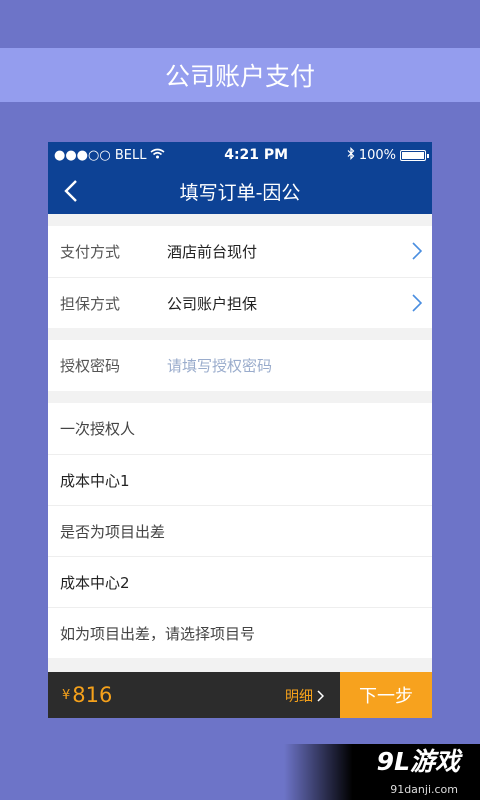 Image resolution: width=480 pixels, height=800 pixels. I want to click on project-number-label: 如为项目出差，请选择项目号, so click(158, 633).